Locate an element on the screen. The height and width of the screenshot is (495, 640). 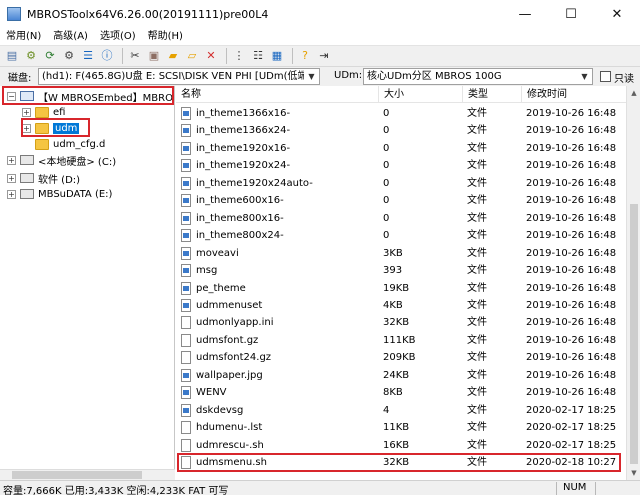
column-name: 名称 is located at coordinates (277, 94).